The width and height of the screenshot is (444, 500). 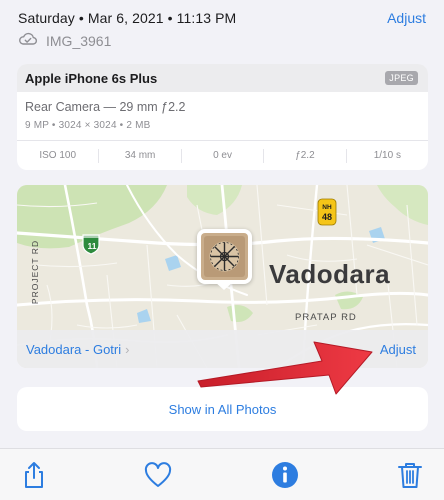 What do you see at coordinates (401, 78) in the screenshot?
I see `format-badge: JPEG` at bounding box center [401, 78].